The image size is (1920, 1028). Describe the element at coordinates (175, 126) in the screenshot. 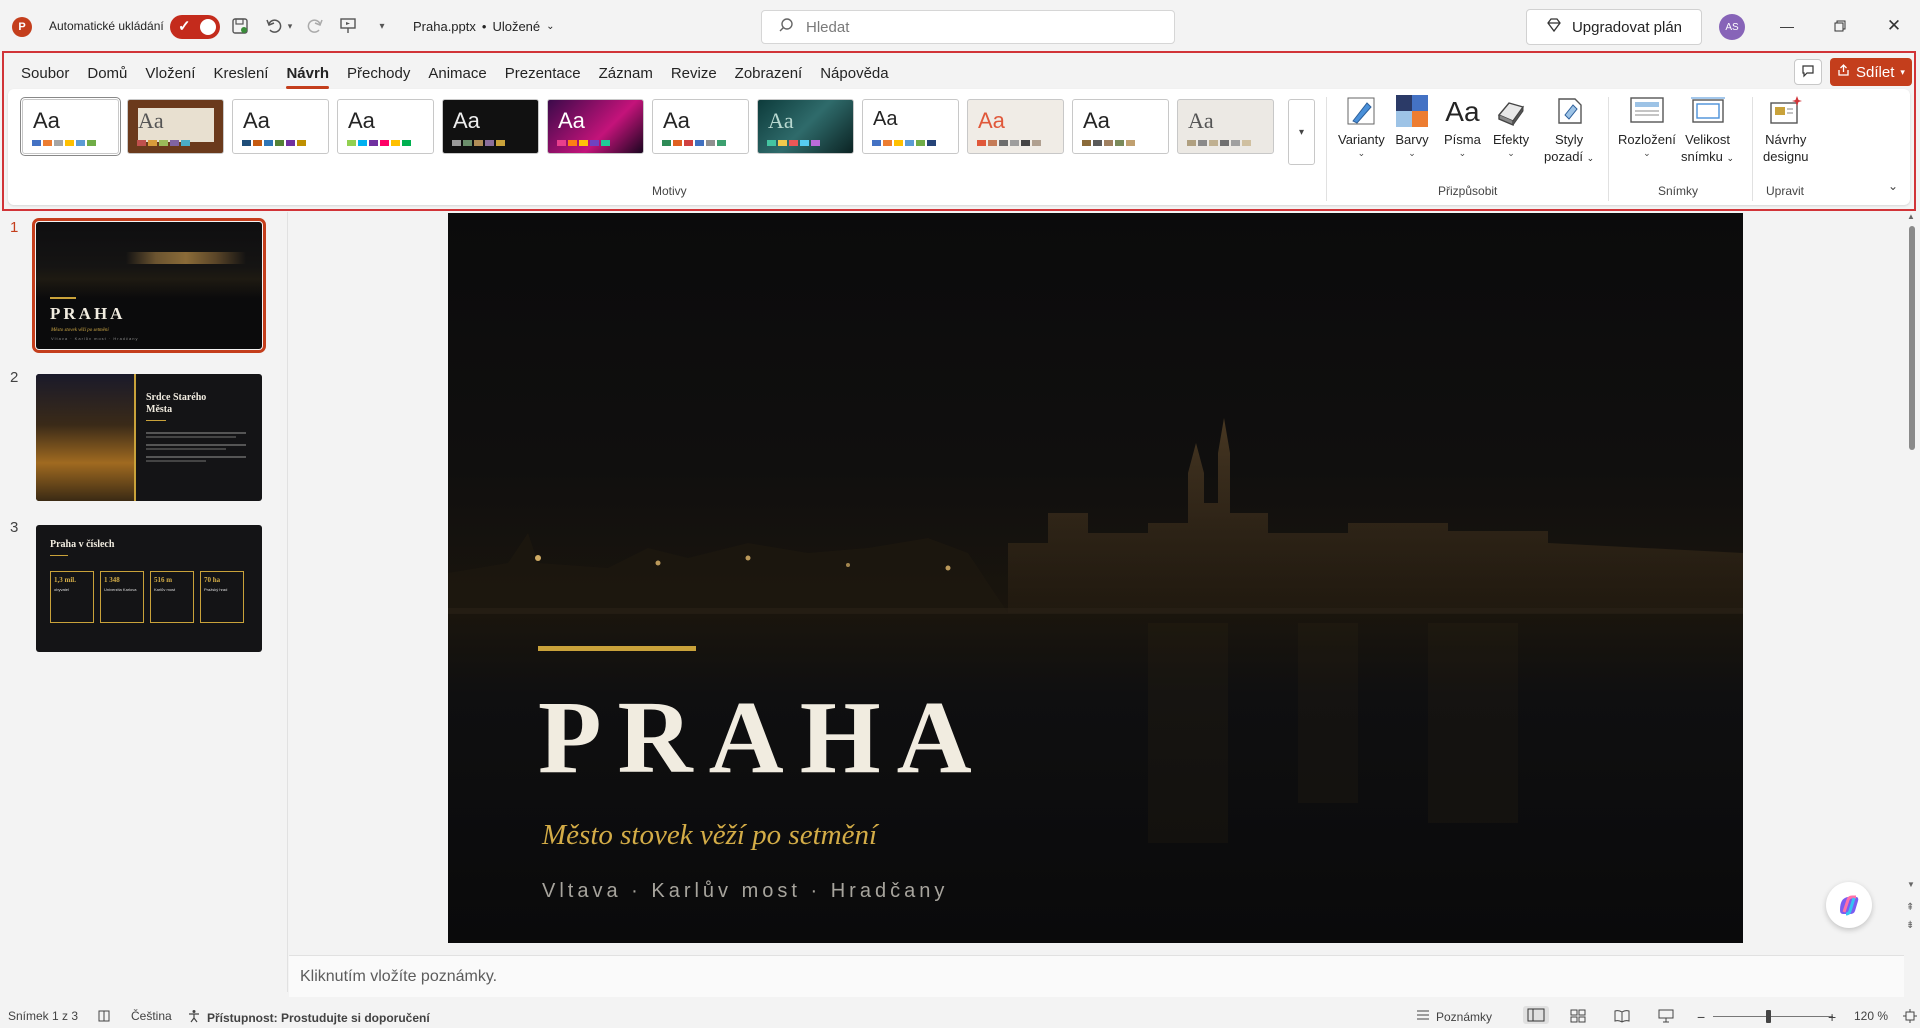

I see `theme-wood: Aa` at that location.